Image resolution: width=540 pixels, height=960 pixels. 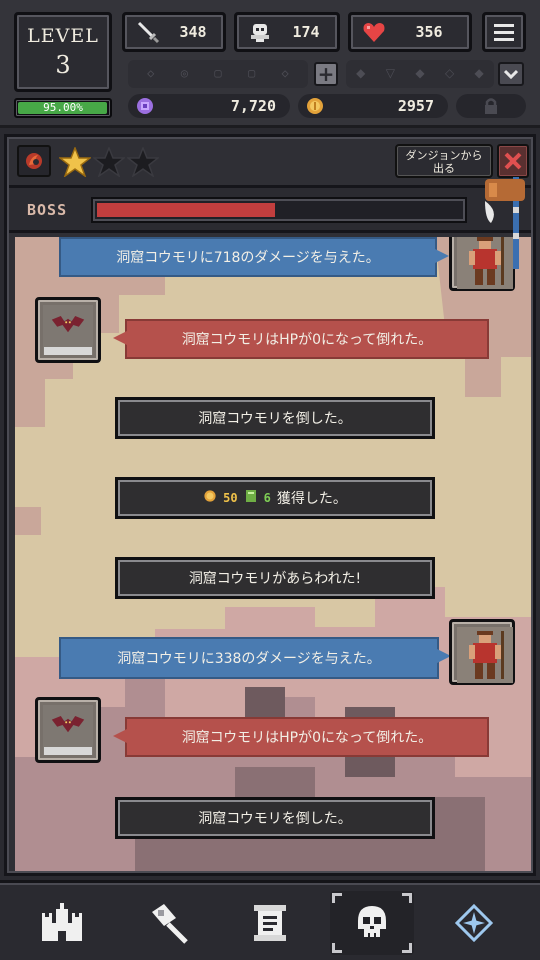 I want to click on hp-stat: 356, so click(x=410, y=32).